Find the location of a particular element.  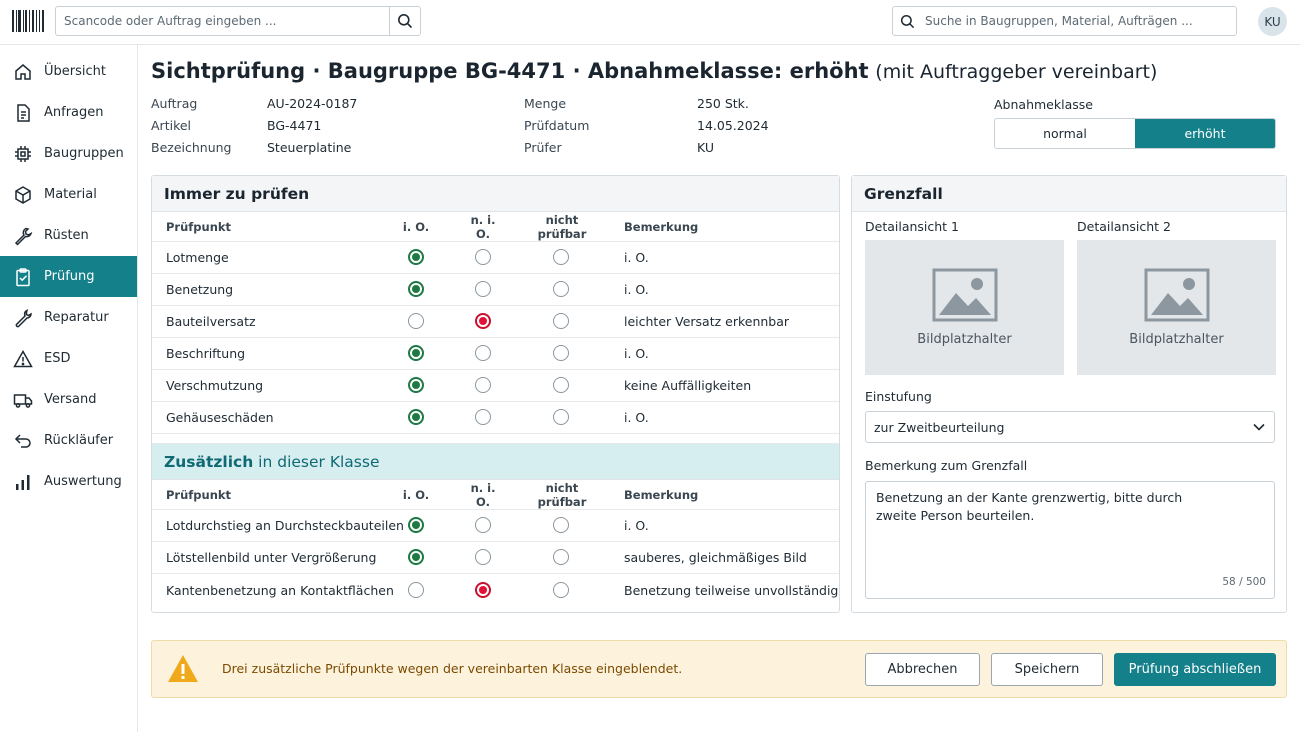

chevron-down-icon is located at coordinates (1259, 427).